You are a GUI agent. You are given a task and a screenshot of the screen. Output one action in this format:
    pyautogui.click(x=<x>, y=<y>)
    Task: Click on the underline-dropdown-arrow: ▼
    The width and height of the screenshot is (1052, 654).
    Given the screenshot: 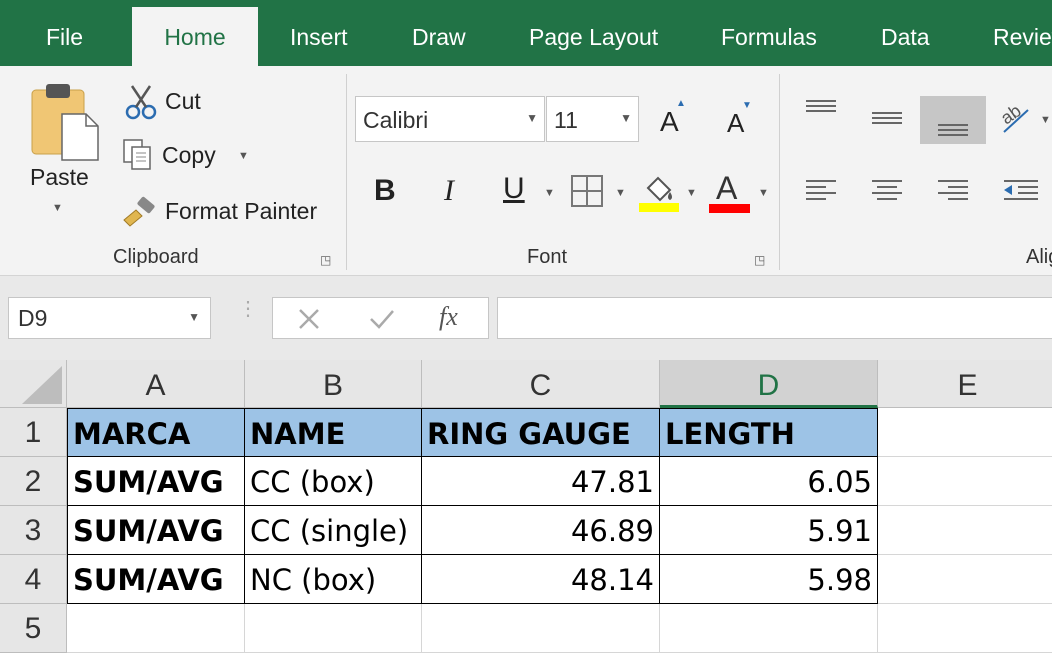 What is the action you would take?
    pyautogui.click(x=549, y=193)
    